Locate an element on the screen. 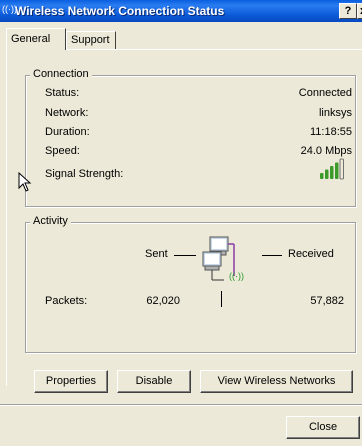 The width and height of the screenshot is (362, 446). connection-heading: Connection is located at coordinates (61, 74).